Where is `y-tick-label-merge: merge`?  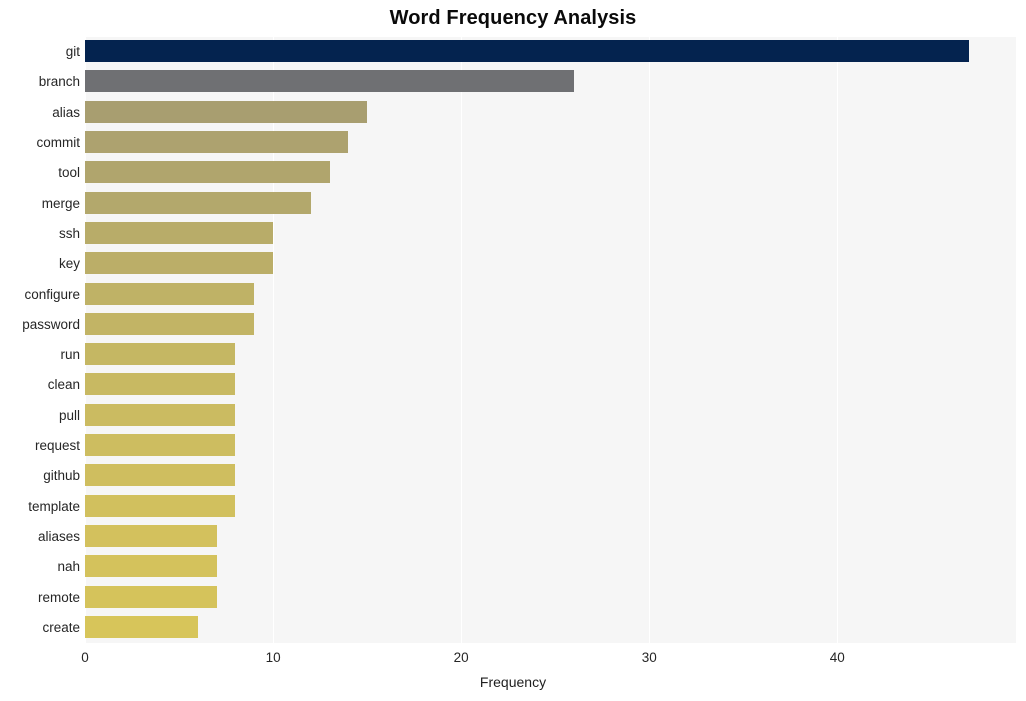 y-tick-label-merge: merge is located at coordinates (60, 203).